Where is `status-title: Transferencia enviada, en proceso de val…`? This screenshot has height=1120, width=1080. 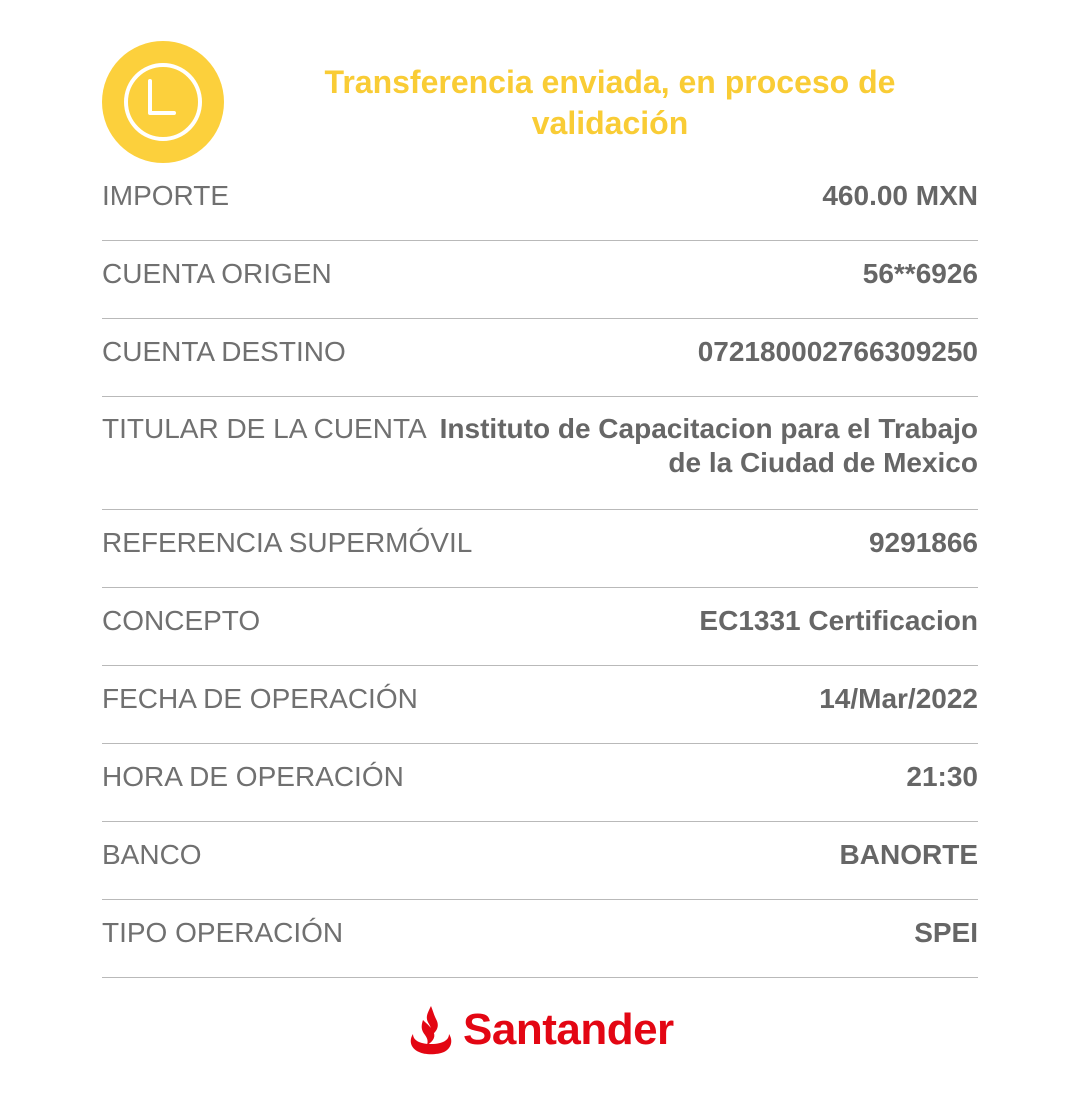 status-title: Transferencia enviada, en proceso de val… is located at coordinates (610, 102).